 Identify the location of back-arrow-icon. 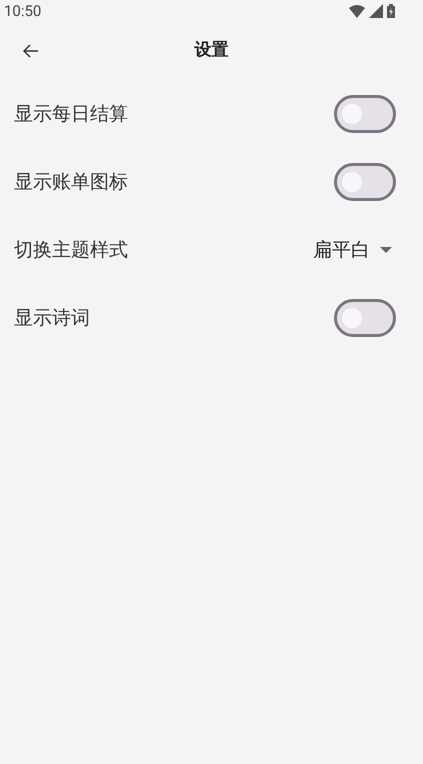
(31, 51).